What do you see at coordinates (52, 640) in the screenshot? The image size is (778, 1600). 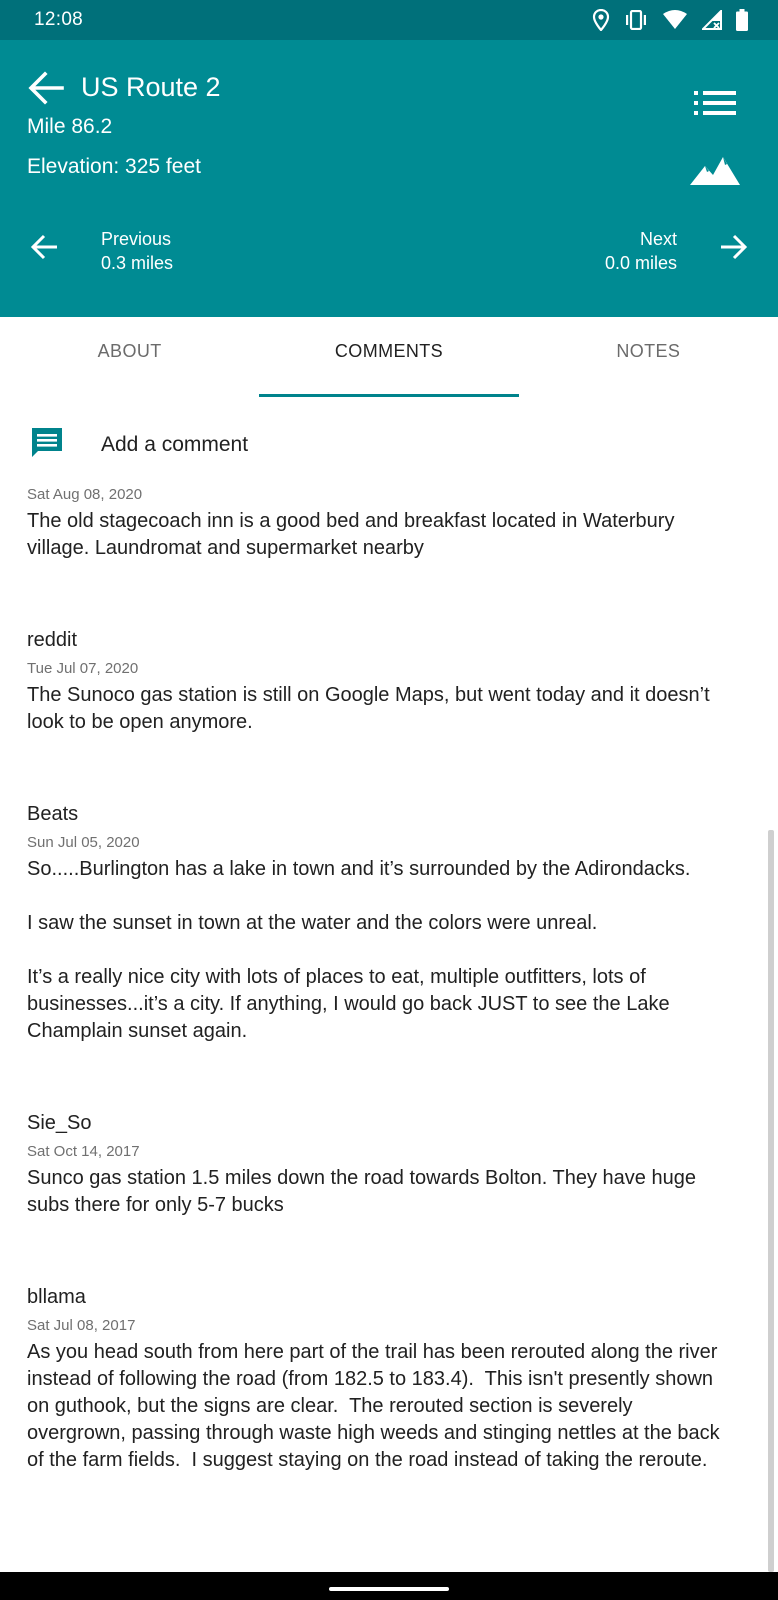 I see `comment-author: reddit` at bounding box center [52, 640].